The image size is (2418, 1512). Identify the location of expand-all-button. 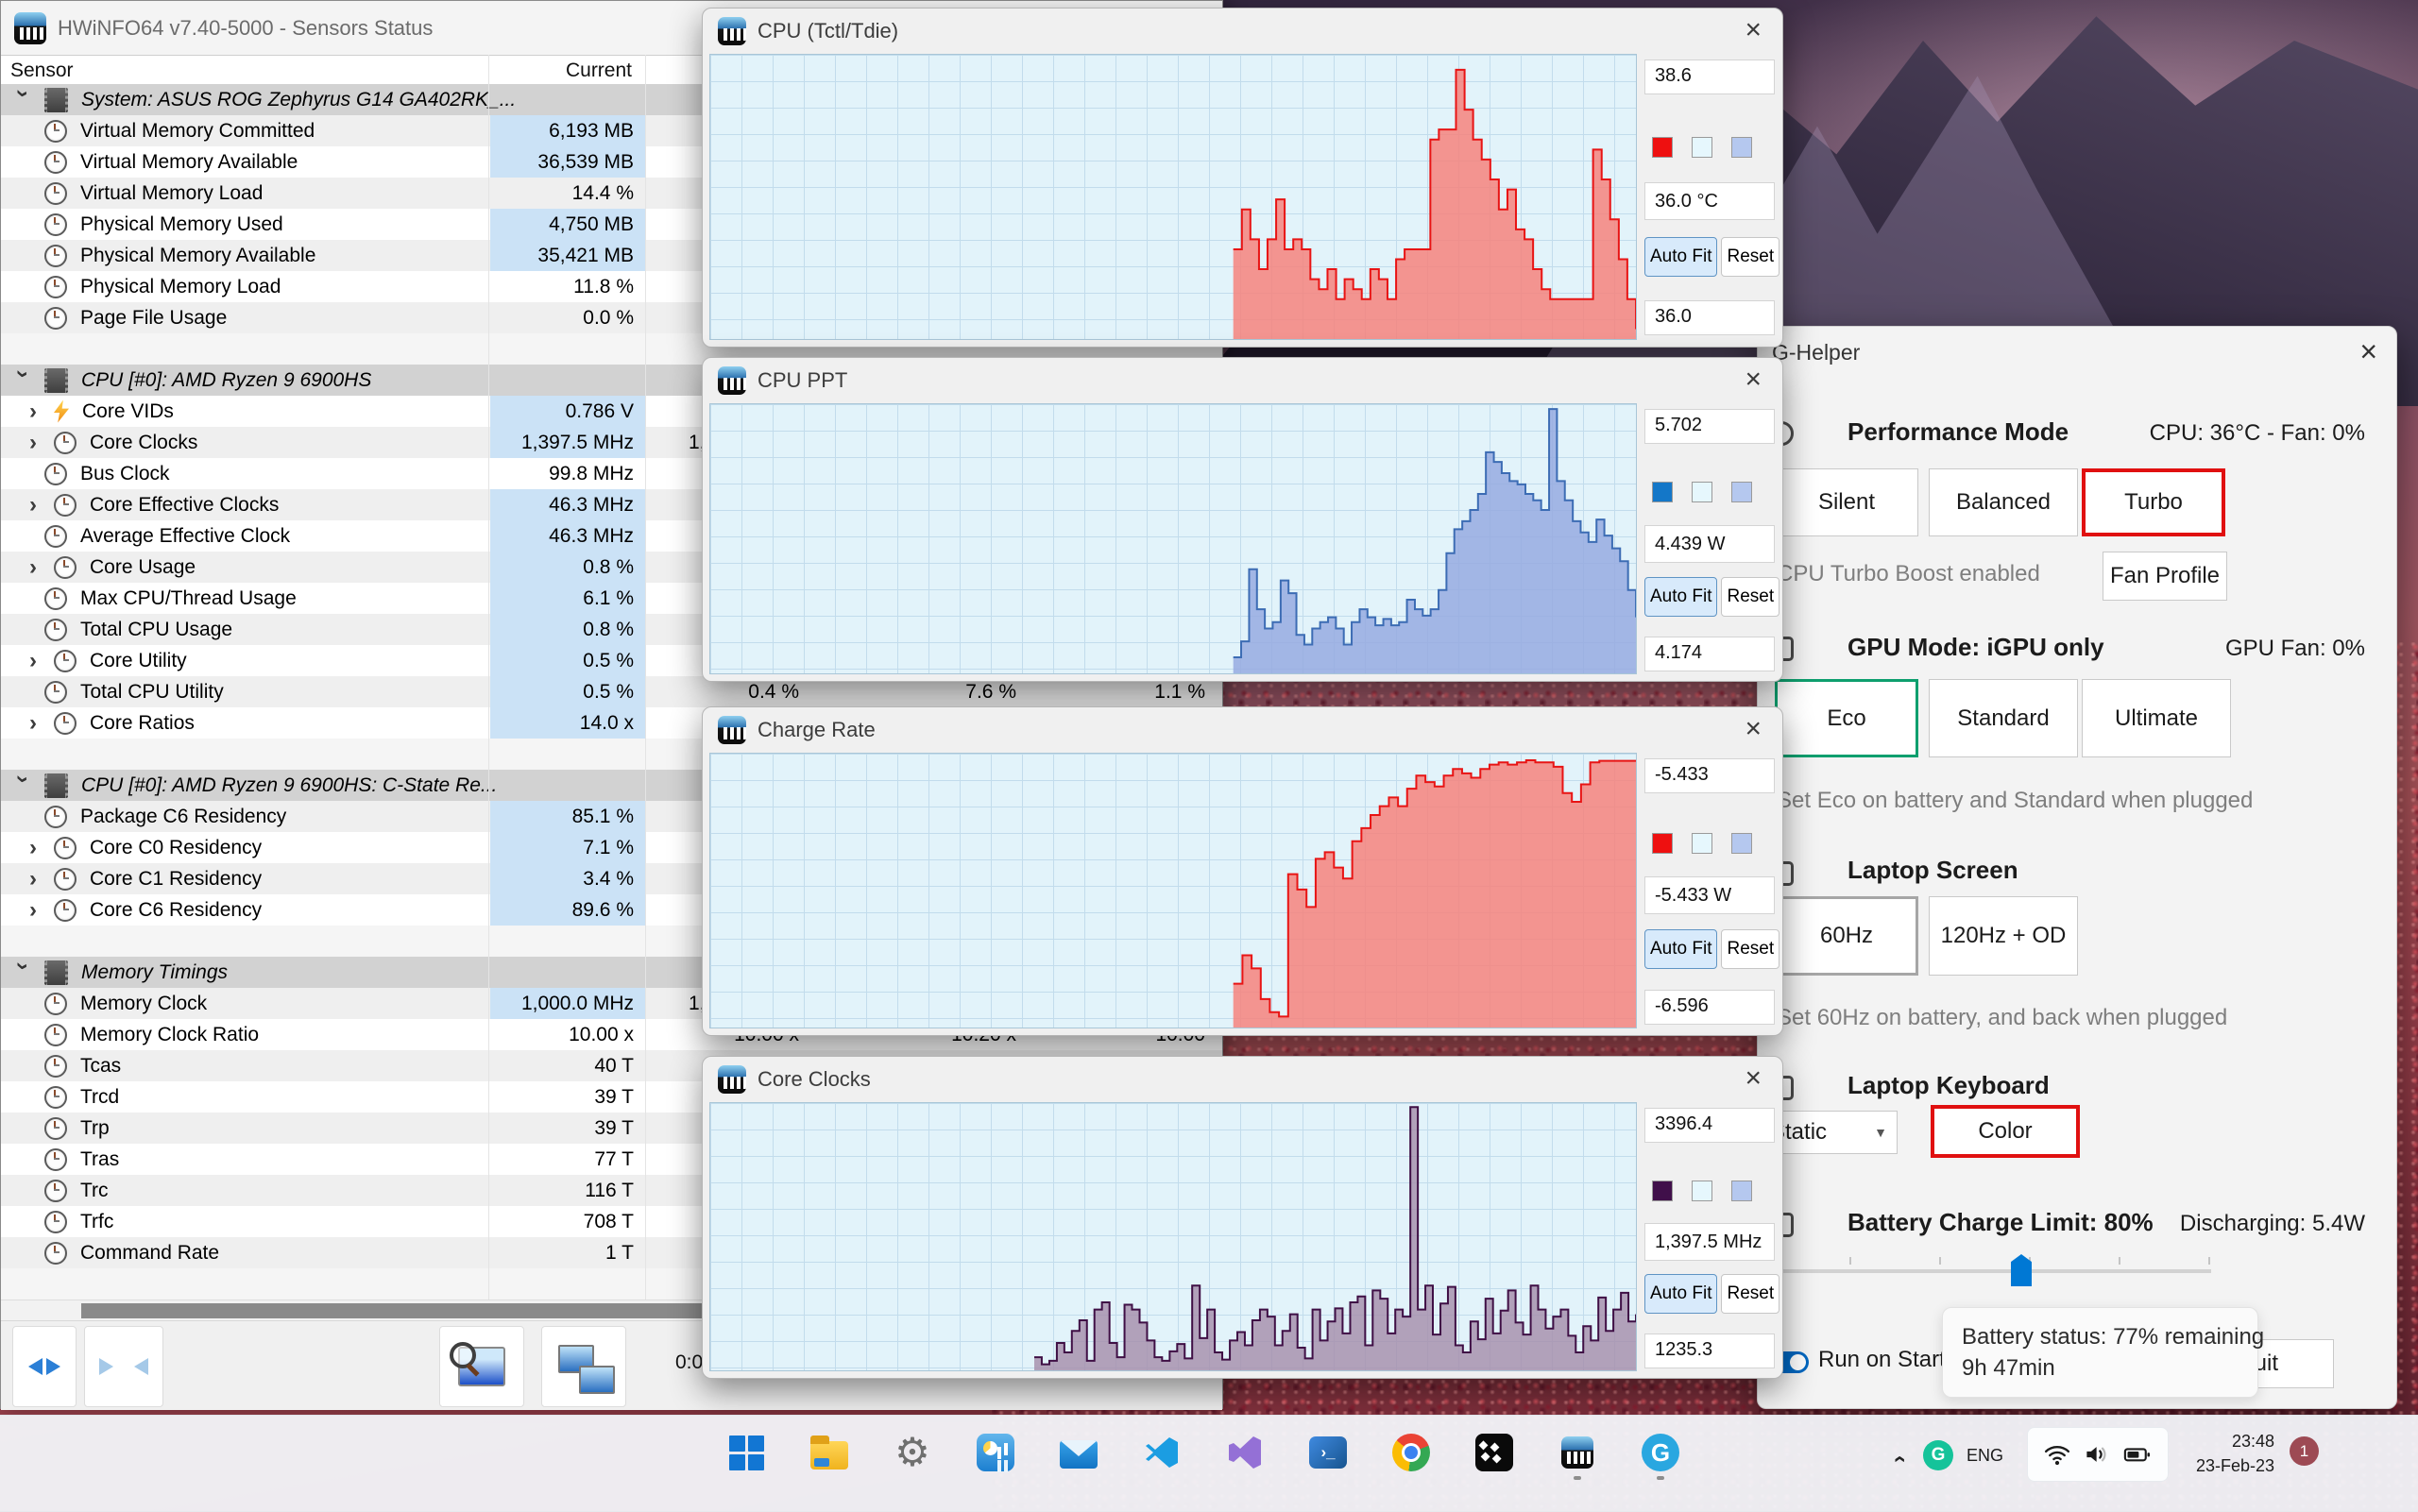
(44, 1366).